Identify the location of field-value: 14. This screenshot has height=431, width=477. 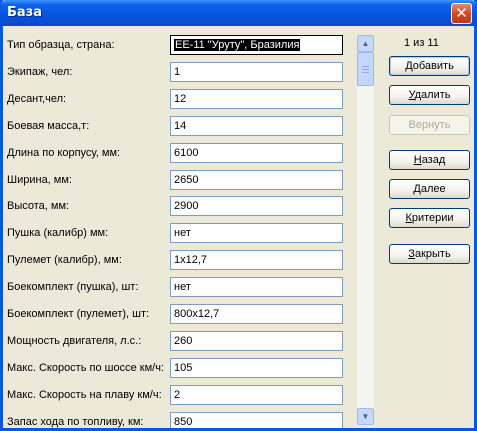
(180, 126).